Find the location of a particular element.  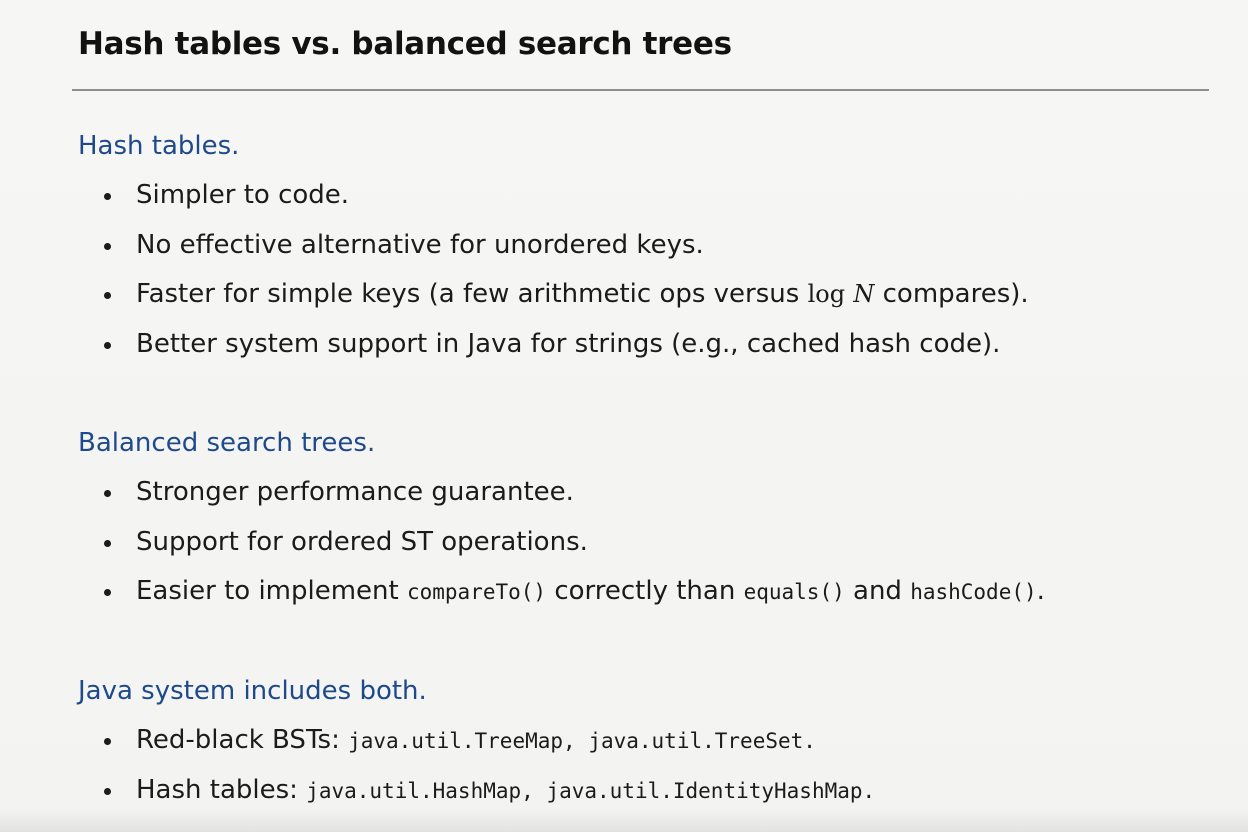

code-identityhashmap: java.util.IdentityHashMap is located at coordinates (704, 790).